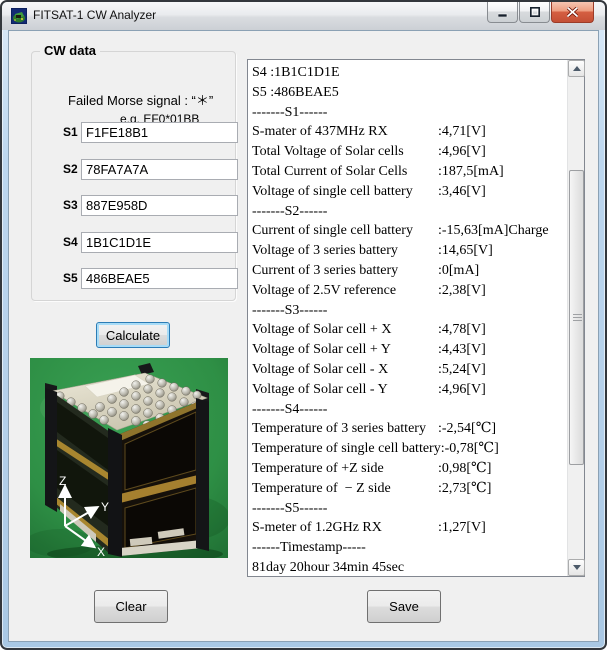 The image size is (607, 650). Describe the element at coordinates (409, 370) in the screenshot. I see `output-line: Voltage of Solar cell - X :5,24[V]` at that location.